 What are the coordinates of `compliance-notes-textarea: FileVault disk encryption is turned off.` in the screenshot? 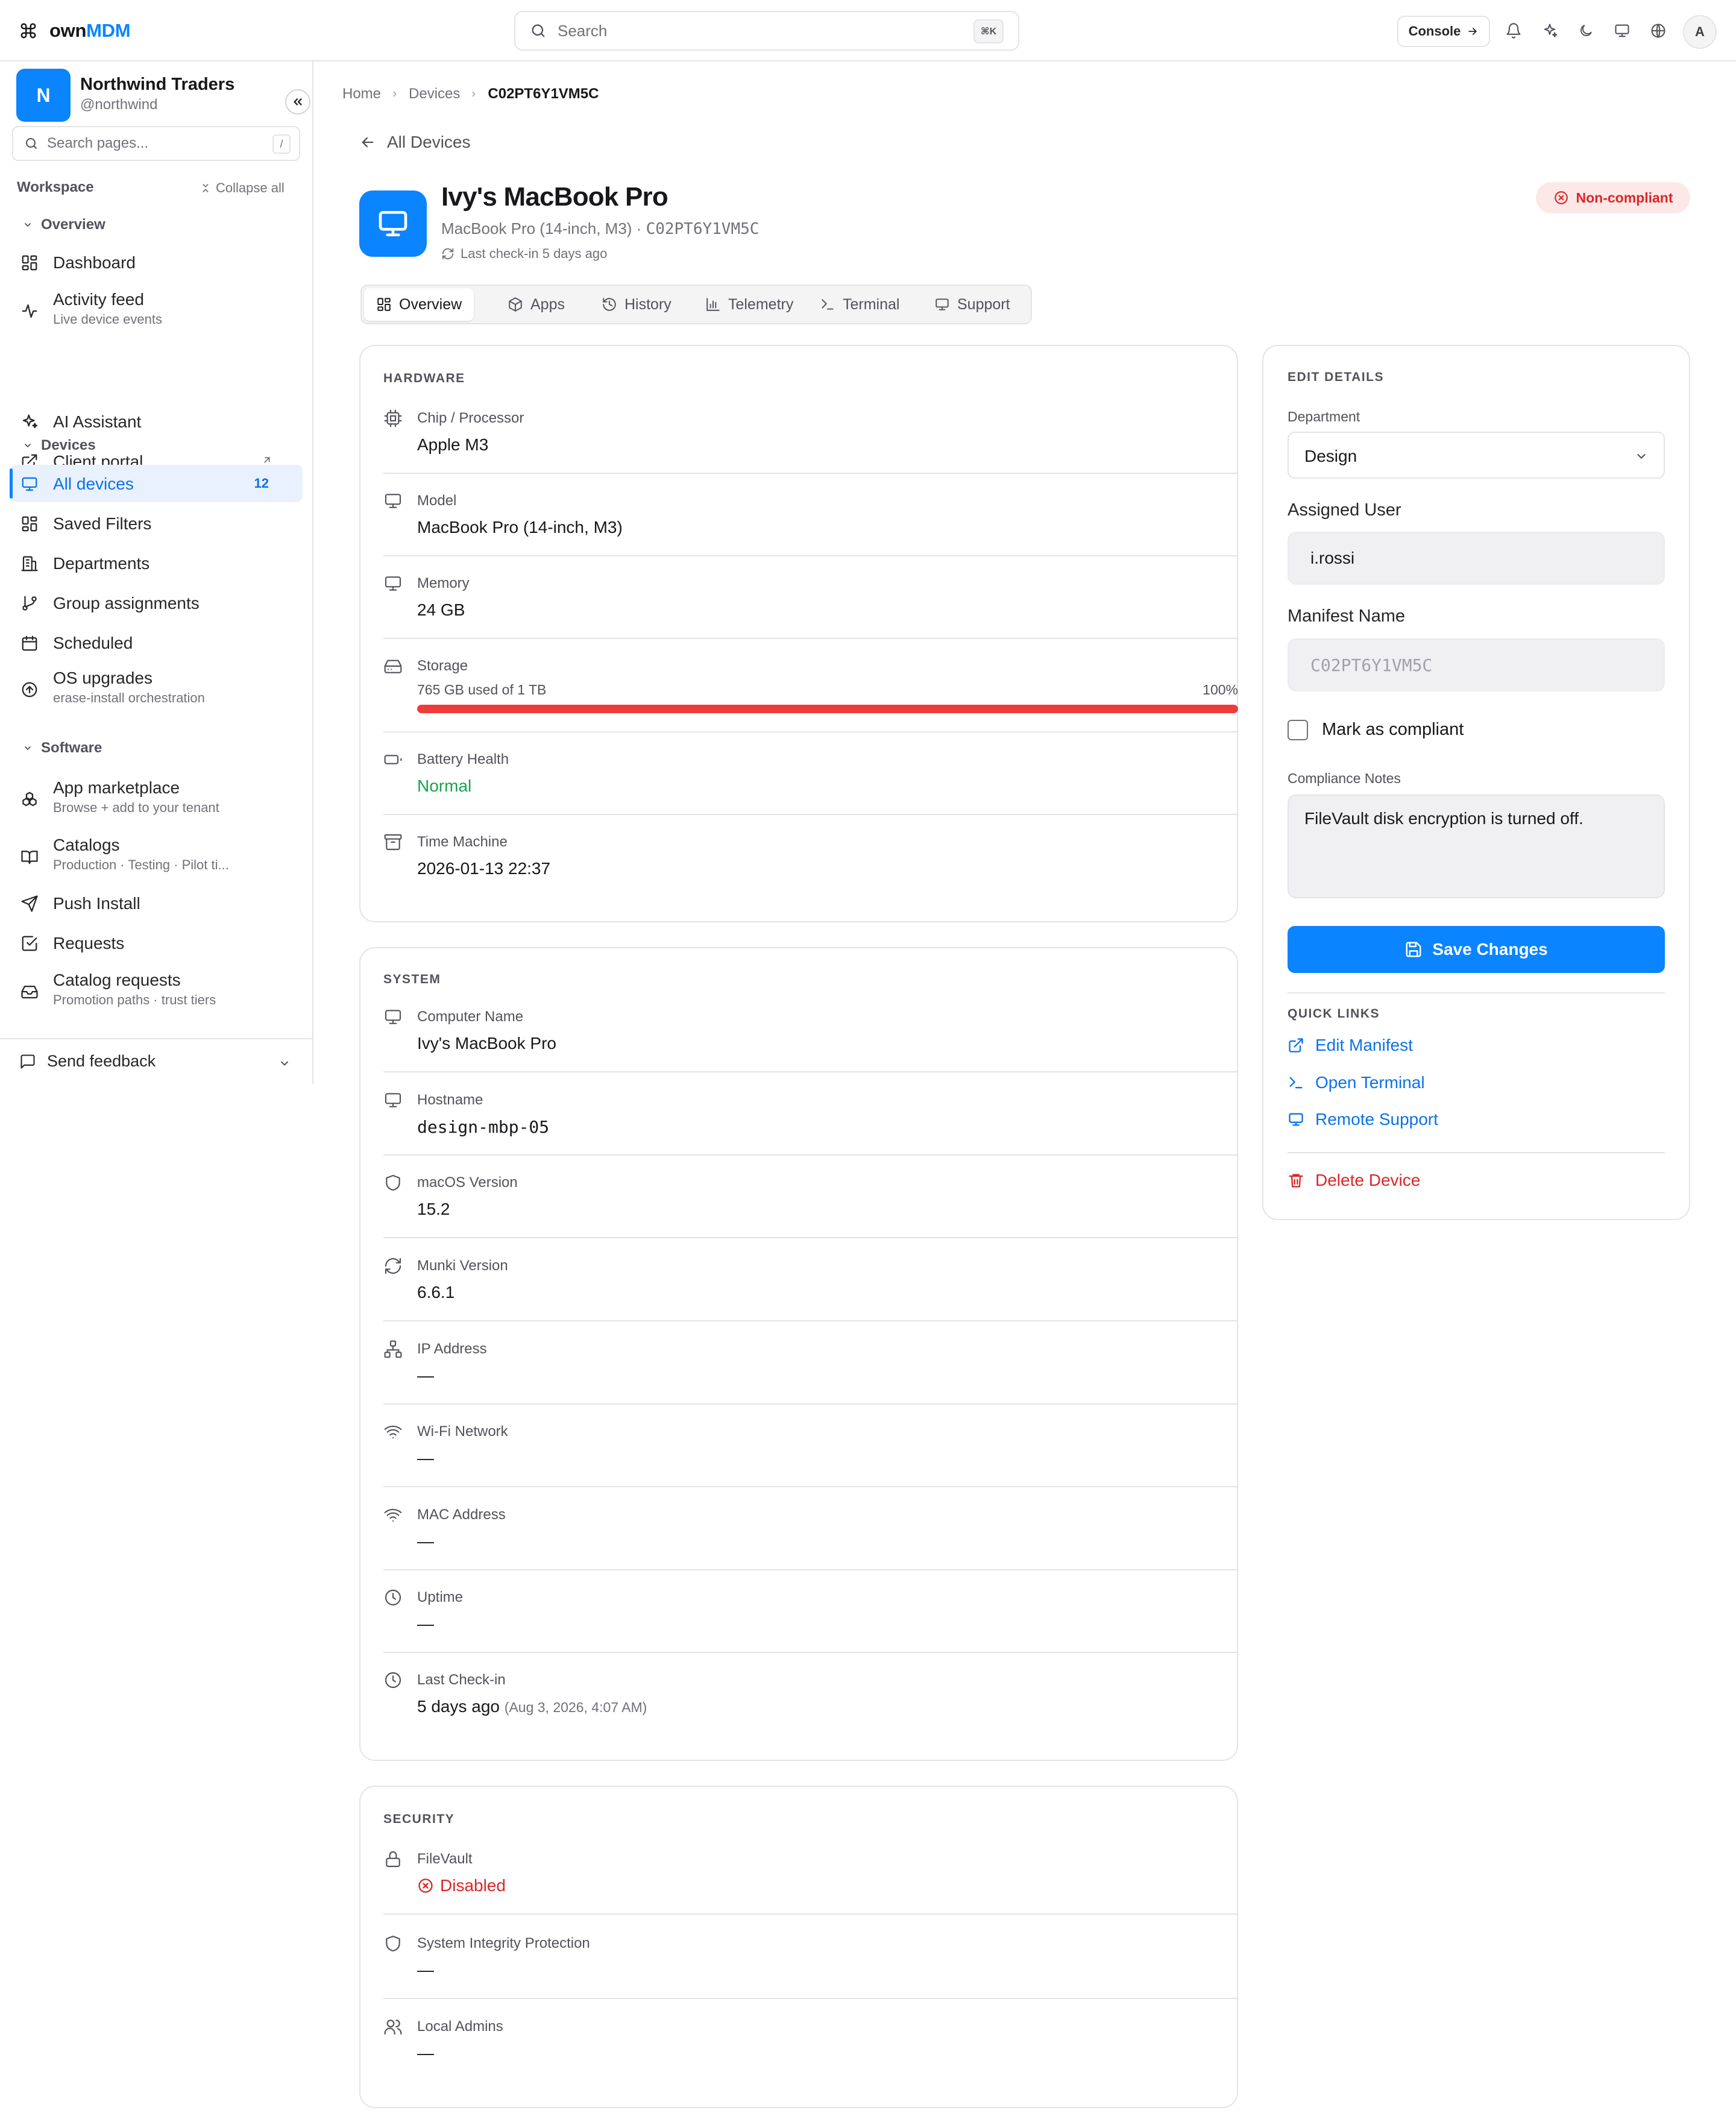 It's located at (1476, 846).